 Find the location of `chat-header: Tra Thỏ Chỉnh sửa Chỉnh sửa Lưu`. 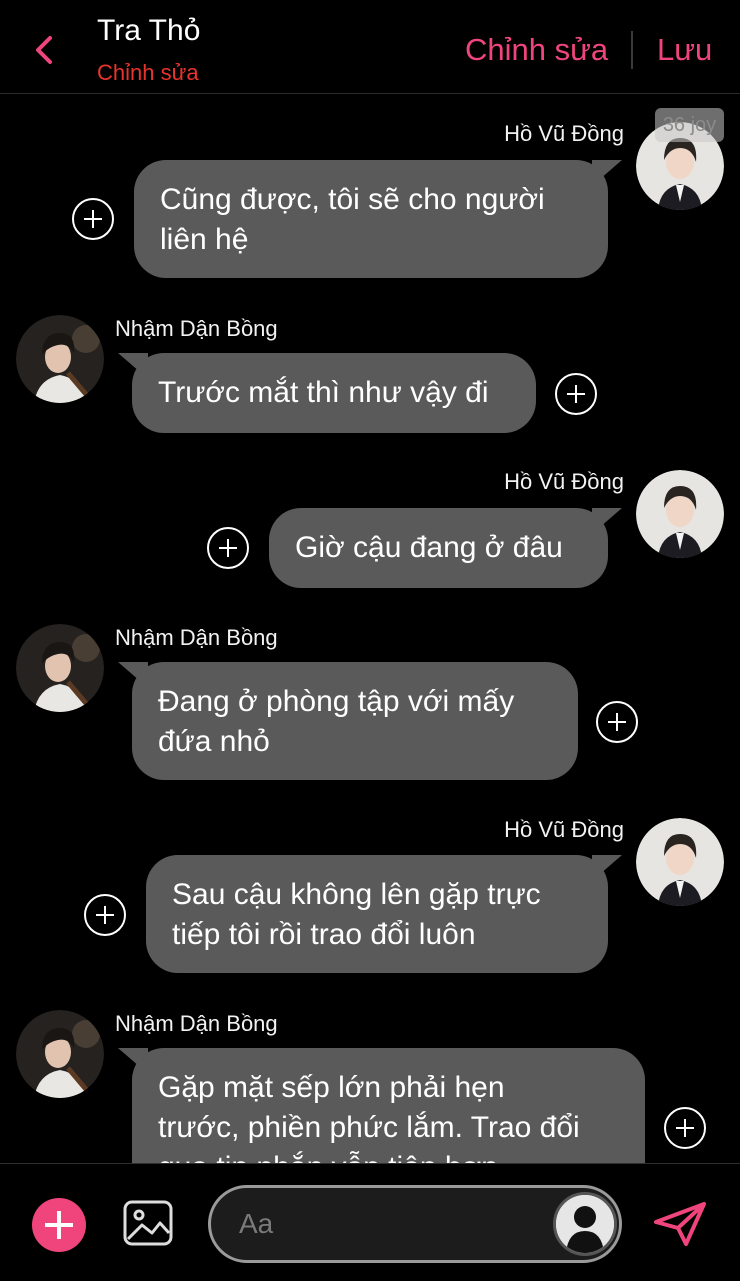

chat-header: Tra Thỏ Chỉnh sửa Chỉnh sửa Lưu is located at coordinates (370, 47).